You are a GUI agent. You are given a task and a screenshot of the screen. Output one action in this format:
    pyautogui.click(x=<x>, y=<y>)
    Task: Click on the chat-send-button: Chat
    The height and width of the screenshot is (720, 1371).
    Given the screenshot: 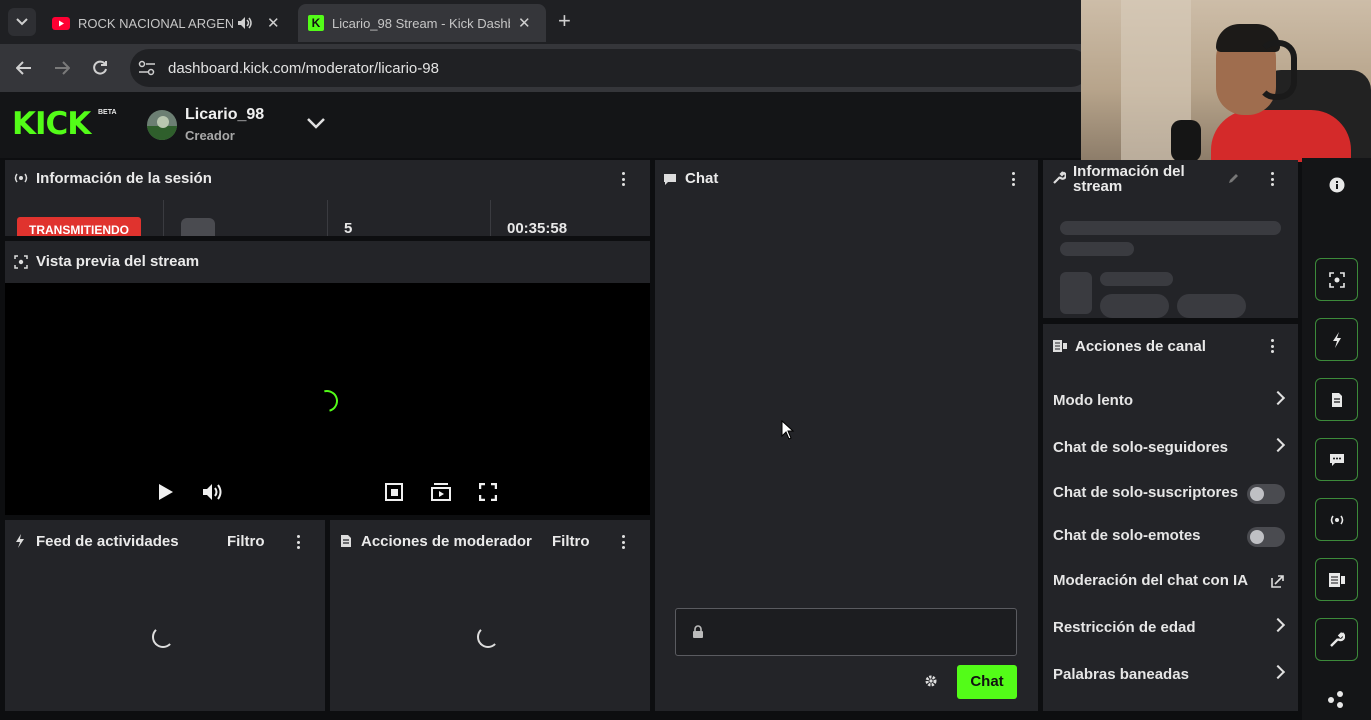 What is the action you would take?
    pyautogui.click(x=987, y=682)
    